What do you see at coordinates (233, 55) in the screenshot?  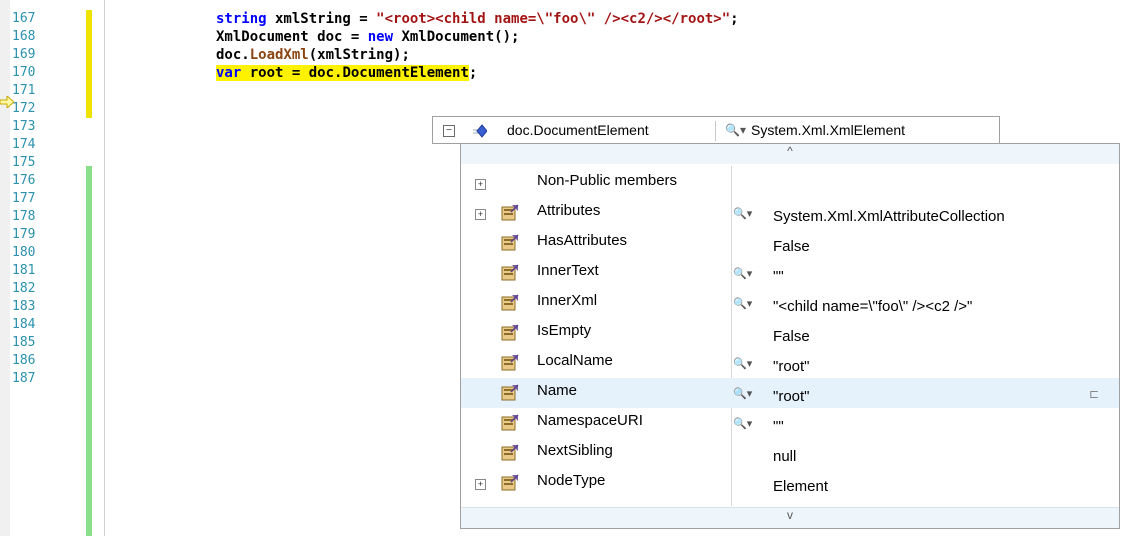 I see `code-text: doc.` at bounding box center [233, 55].